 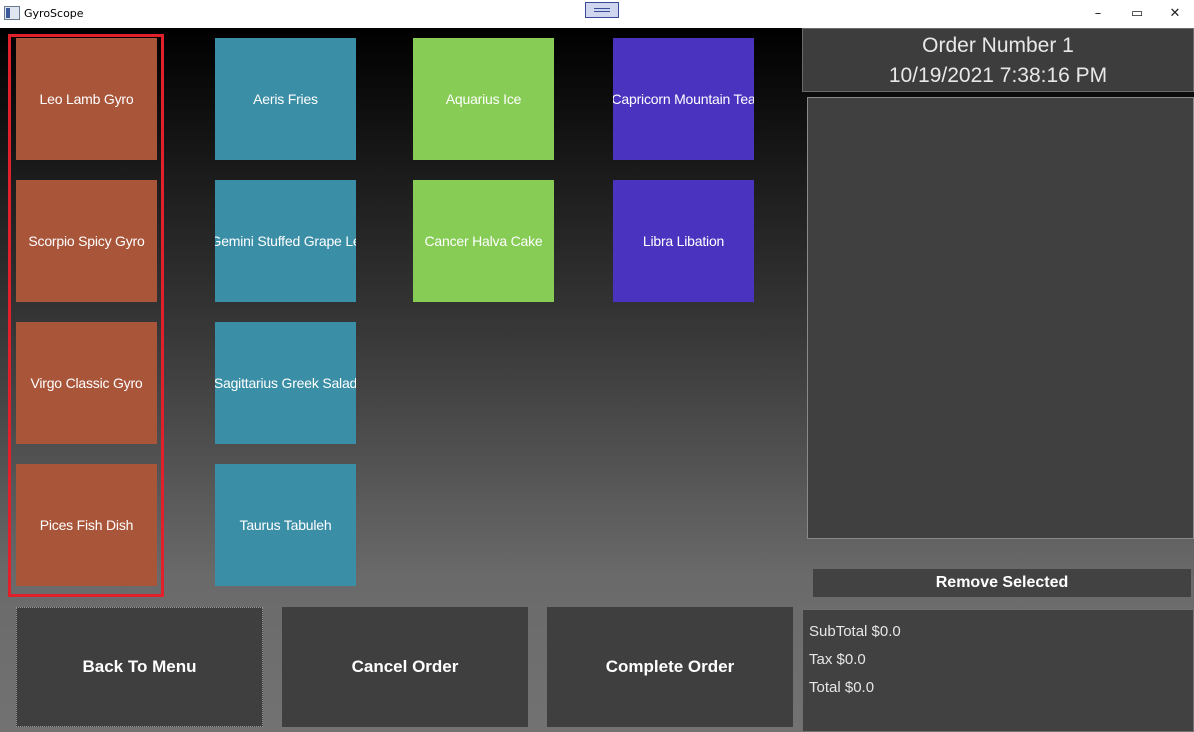 What do you see at coordinates (837, 659) in the screenshot?
I see `tax-text: Tax $0.0` at bounding box center [837, 659].